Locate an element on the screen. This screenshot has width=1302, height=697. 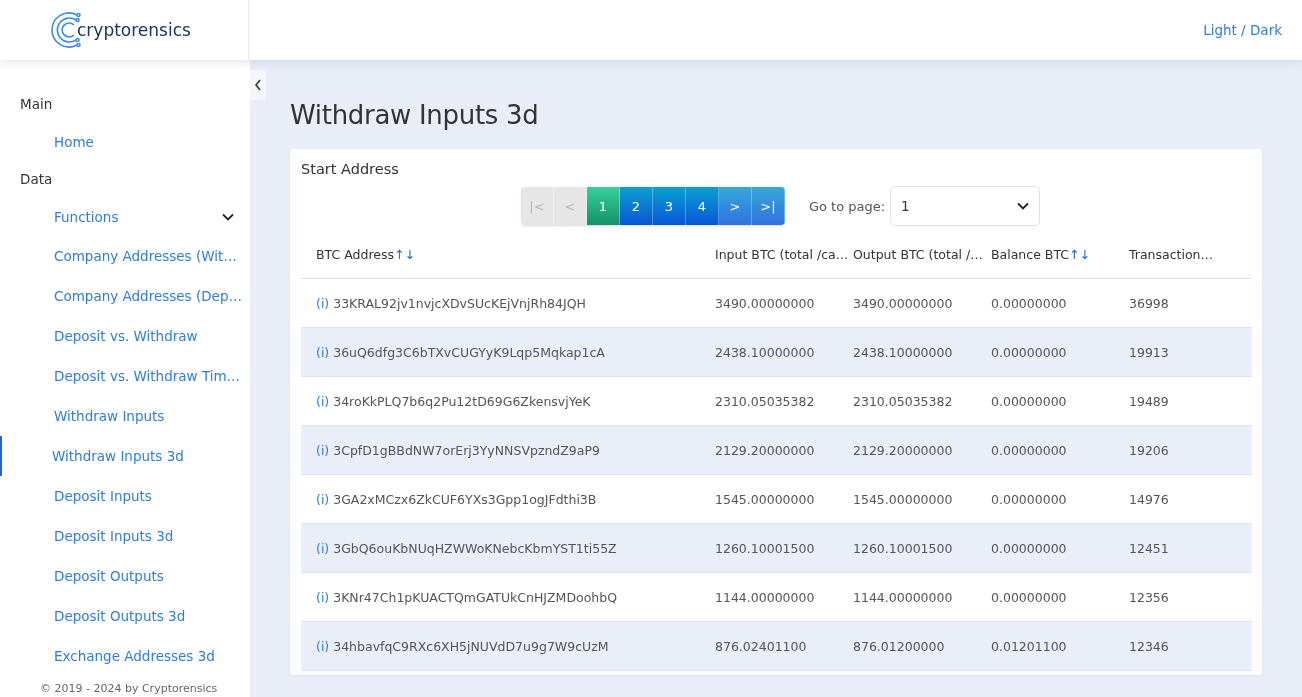
table-cell-text: (i) 3KNr47Ch1pKUACTQmGATUkCnHJZMDoohbQ is located at coordinates (466, 597).